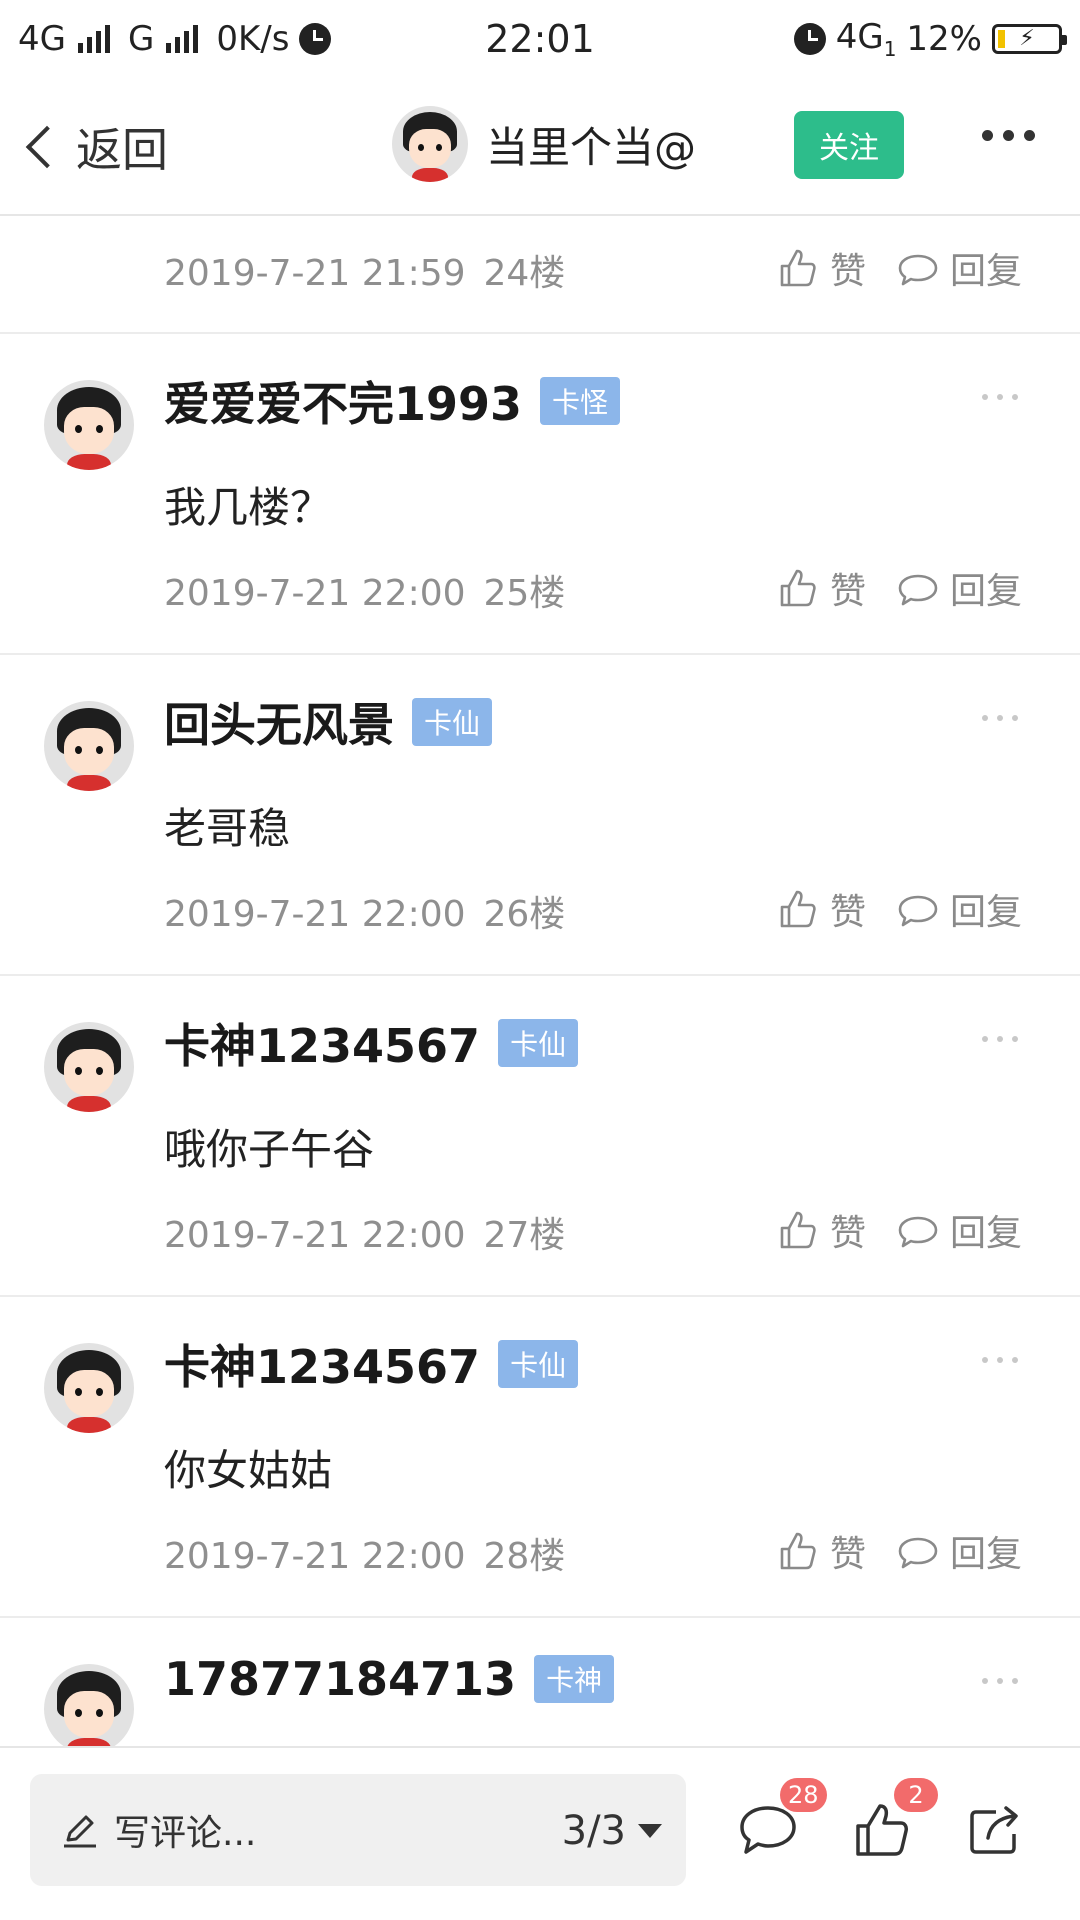  I want to click on status-left: 4G G 0K/s, so click(175, 39).